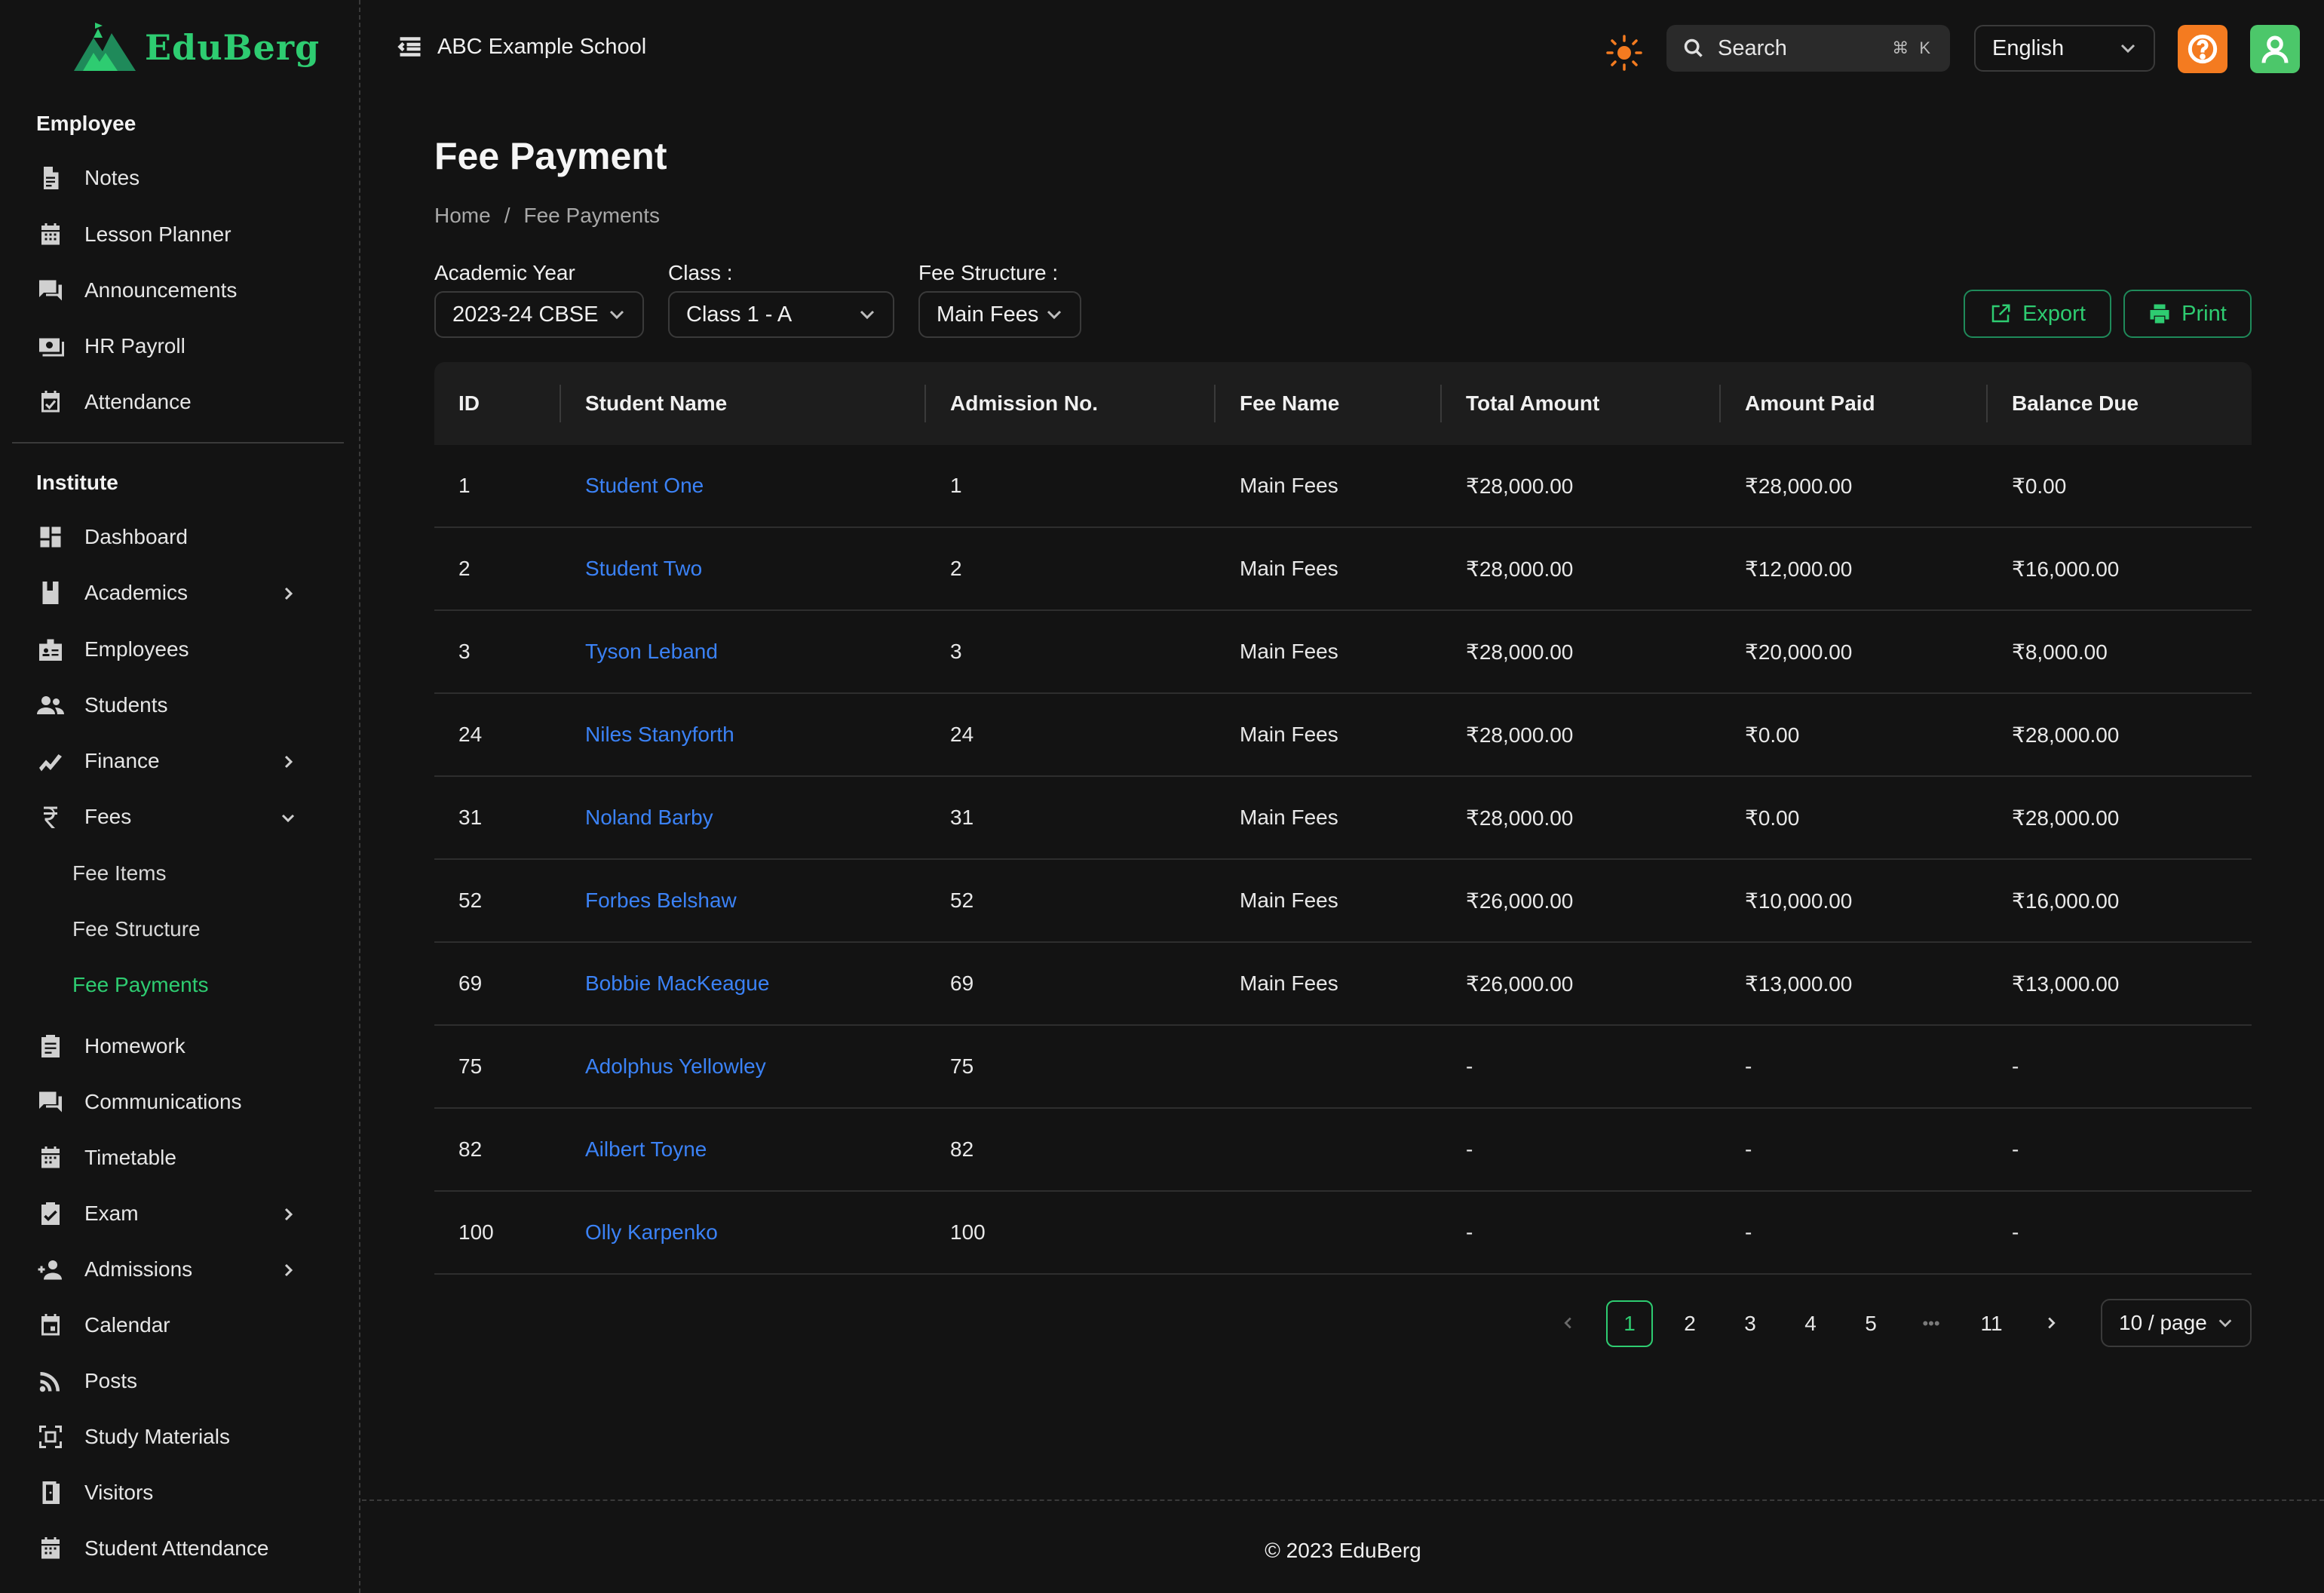  Describe the element at coordinates (179, 1270) in the screenshot. I see `sidebar-item-admissions: Admissions` at that location.